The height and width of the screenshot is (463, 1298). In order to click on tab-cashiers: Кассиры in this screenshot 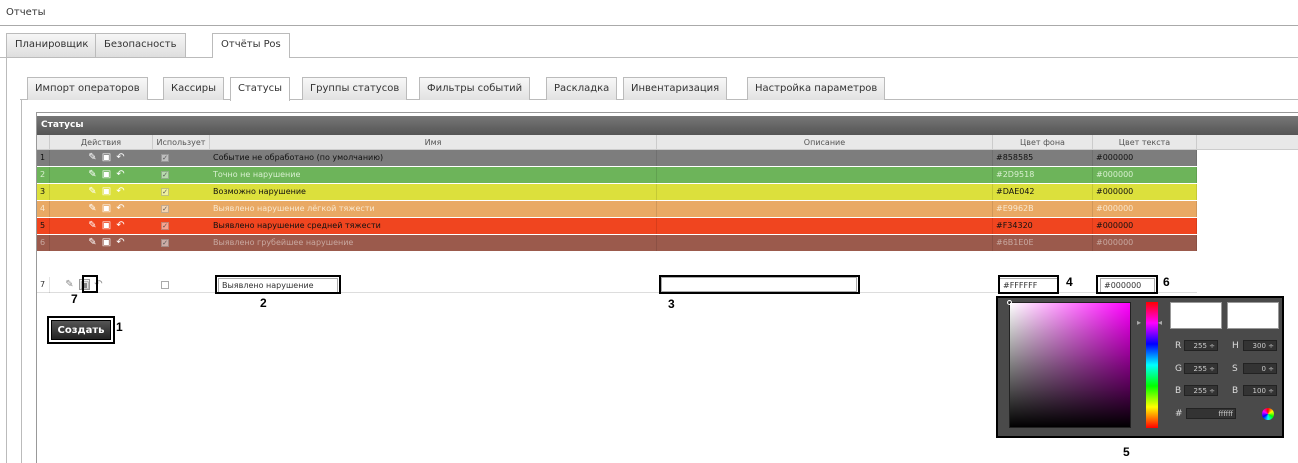, I will do `click(193, 88)`.